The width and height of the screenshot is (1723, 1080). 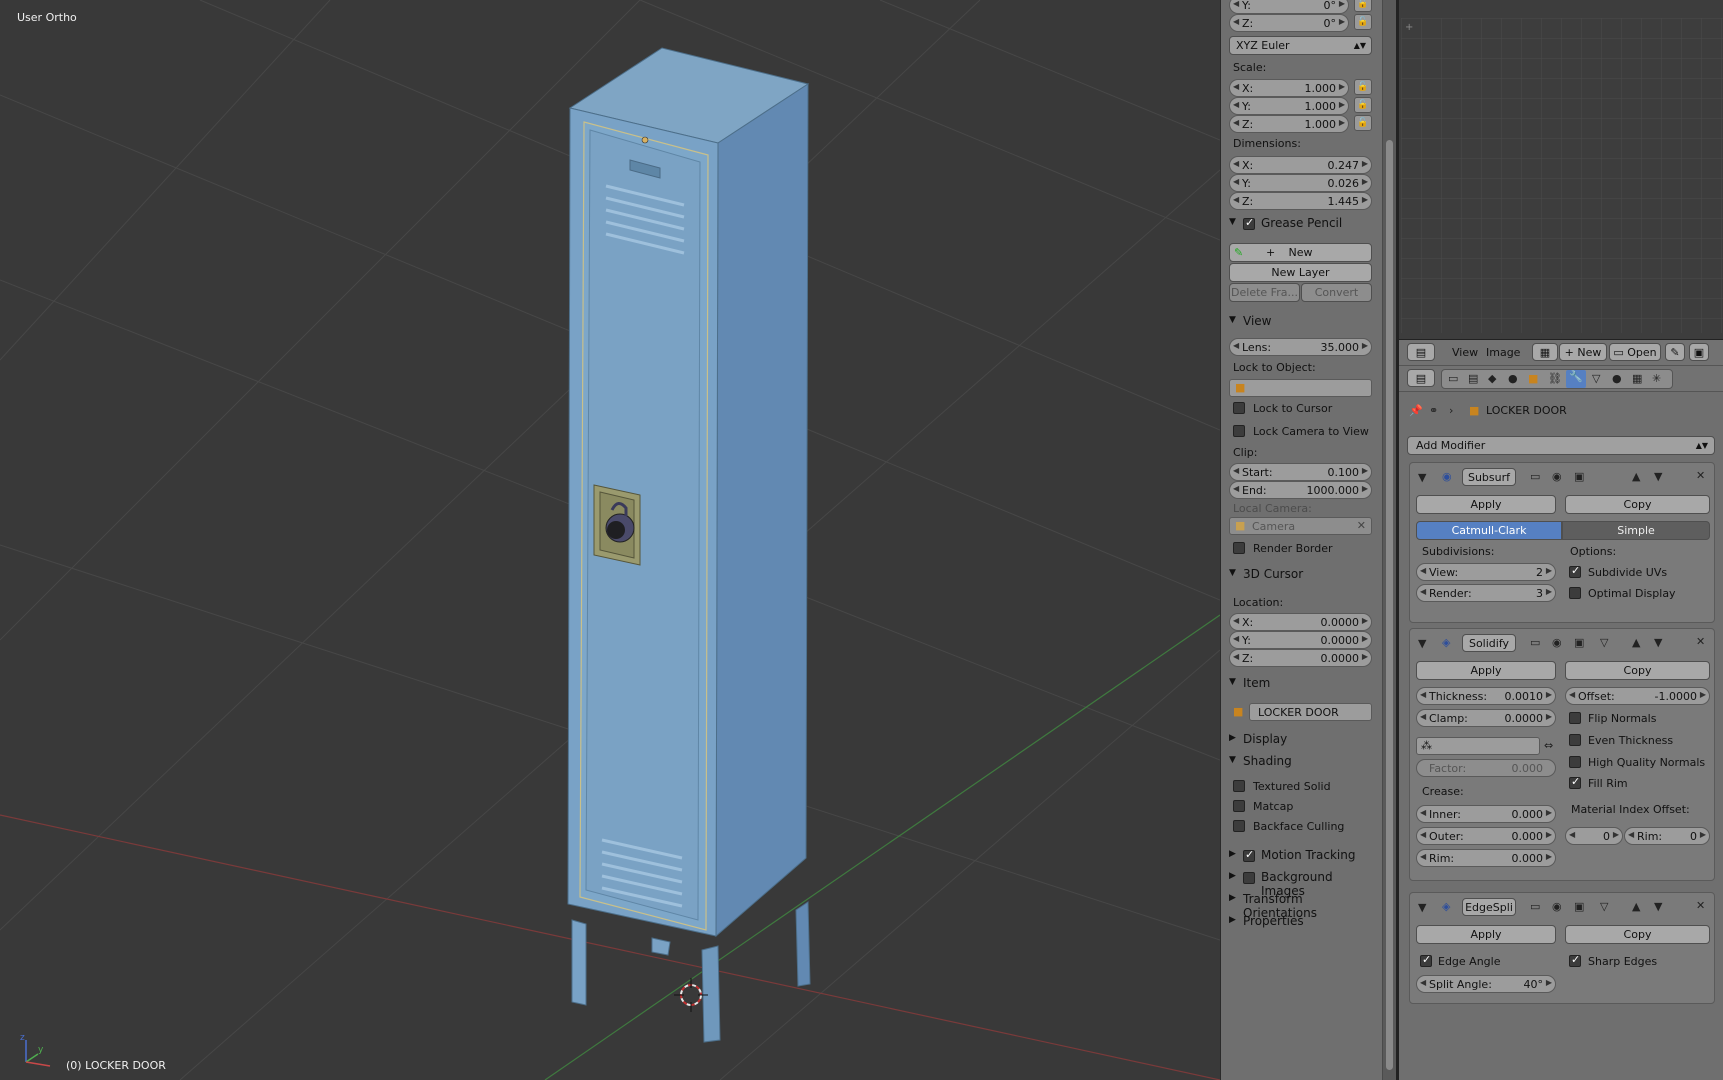 I want to click on pin-icon: ✎, so click(x=1675, y=352).